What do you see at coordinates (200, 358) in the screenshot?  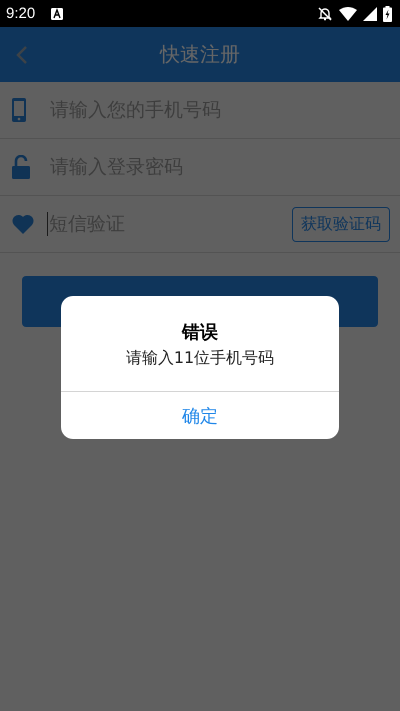 I see `dialog-message: 请输入11位手机号码` at bounding box center [200, 358].